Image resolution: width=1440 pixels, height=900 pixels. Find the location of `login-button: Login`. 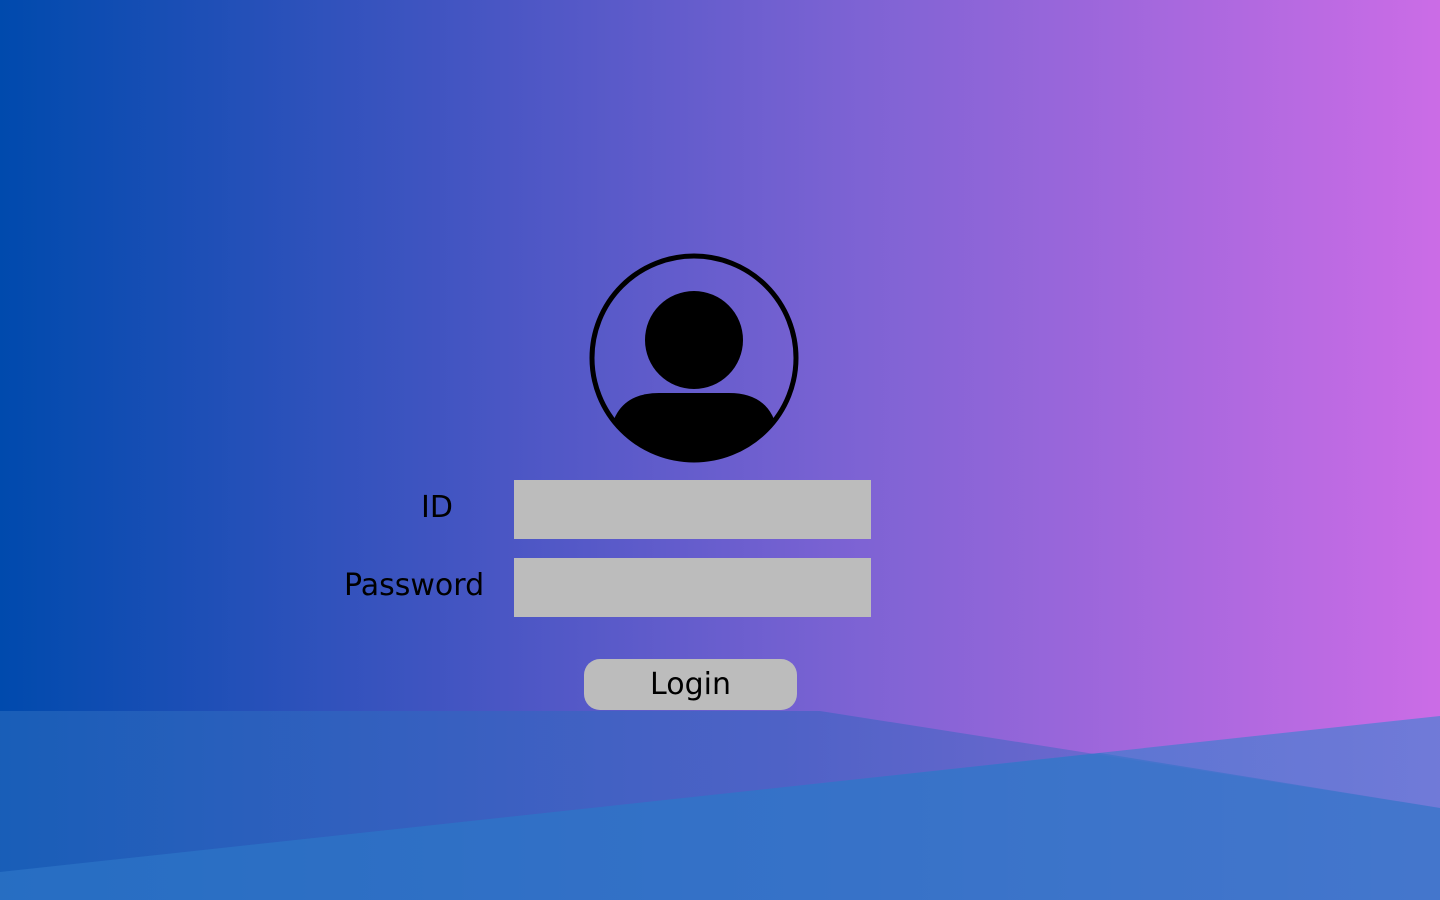

login-button: Login is located at coordinates (690, 684).